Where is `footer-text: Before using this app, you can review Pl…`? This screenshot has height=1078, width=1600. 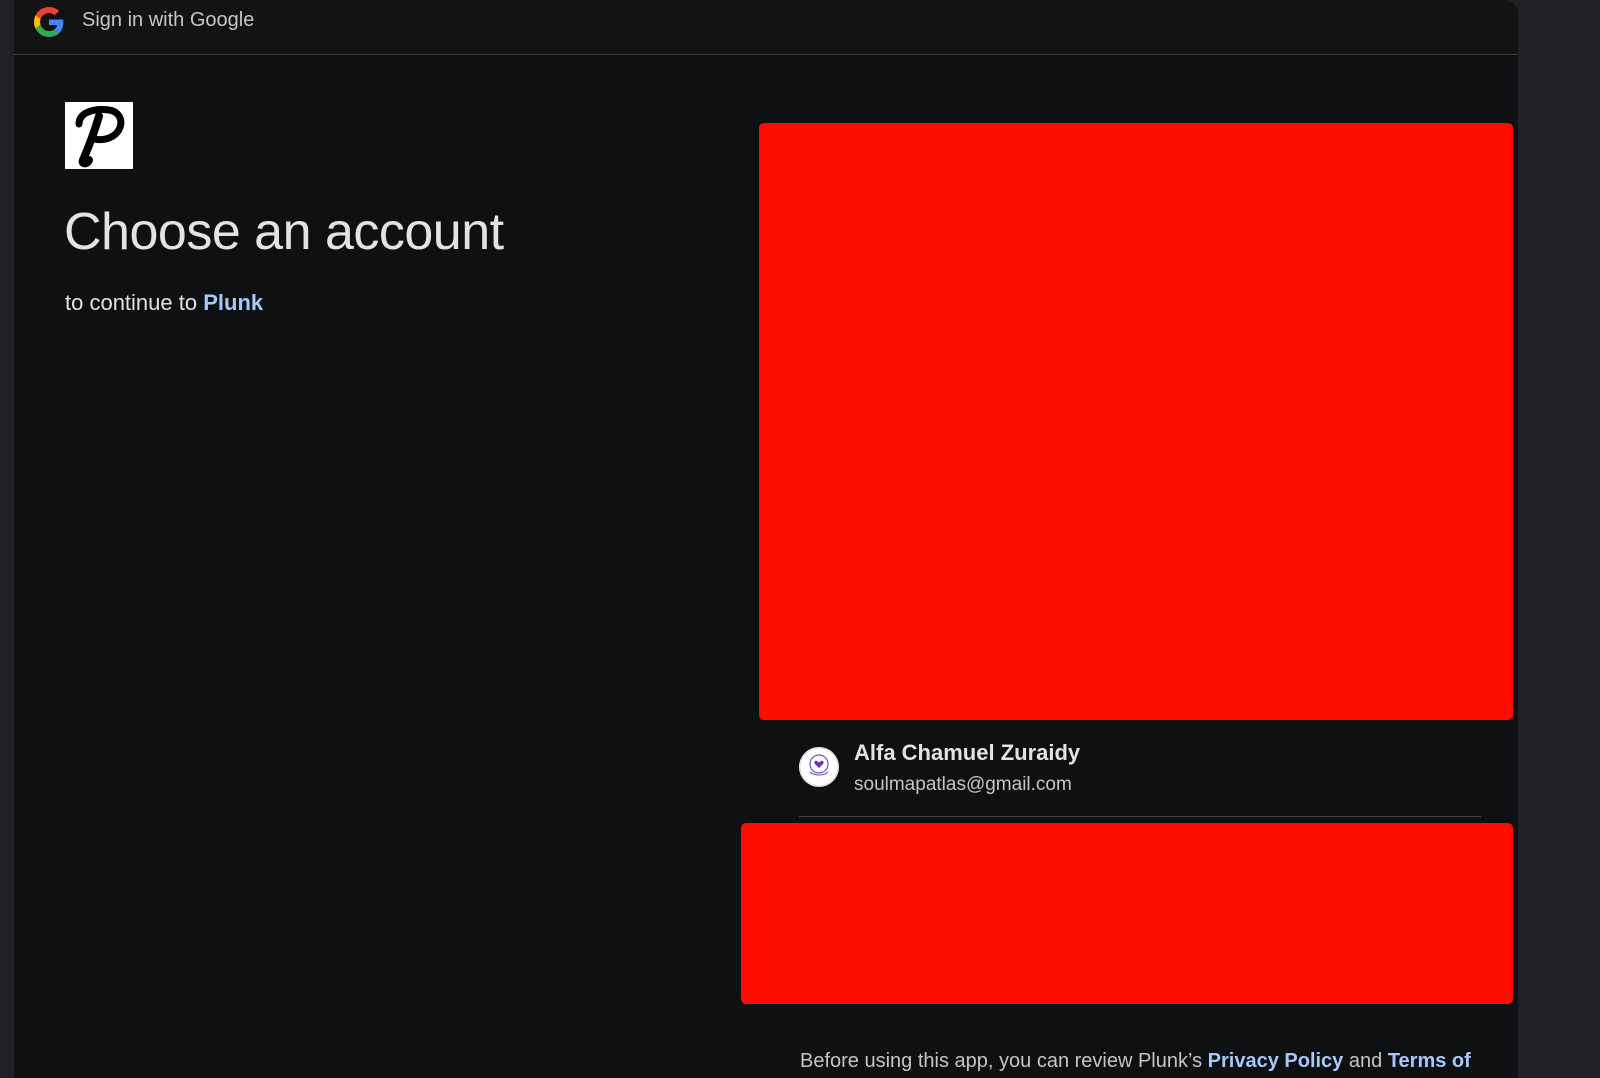
footer-text: Before using this app, you can review Pl… is located at coordinates (1001, 1061).